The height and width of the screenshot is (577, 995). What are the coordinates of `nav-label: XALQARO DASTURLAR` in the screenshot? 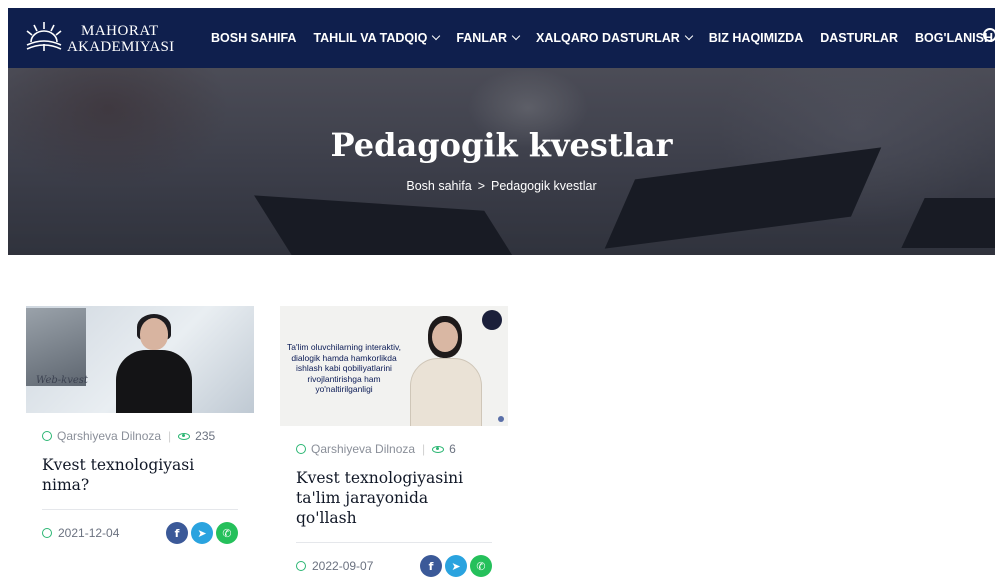 It's located at (608, 38).